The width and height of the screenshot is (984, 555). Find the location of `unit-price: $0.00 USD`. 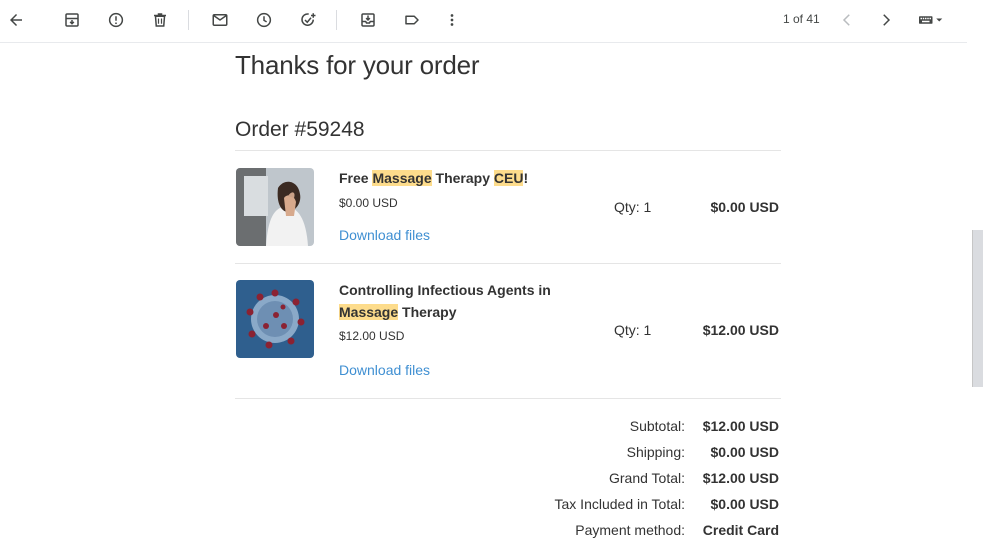

unit-price: $0.00 USD is located at coordinates (368, 203).